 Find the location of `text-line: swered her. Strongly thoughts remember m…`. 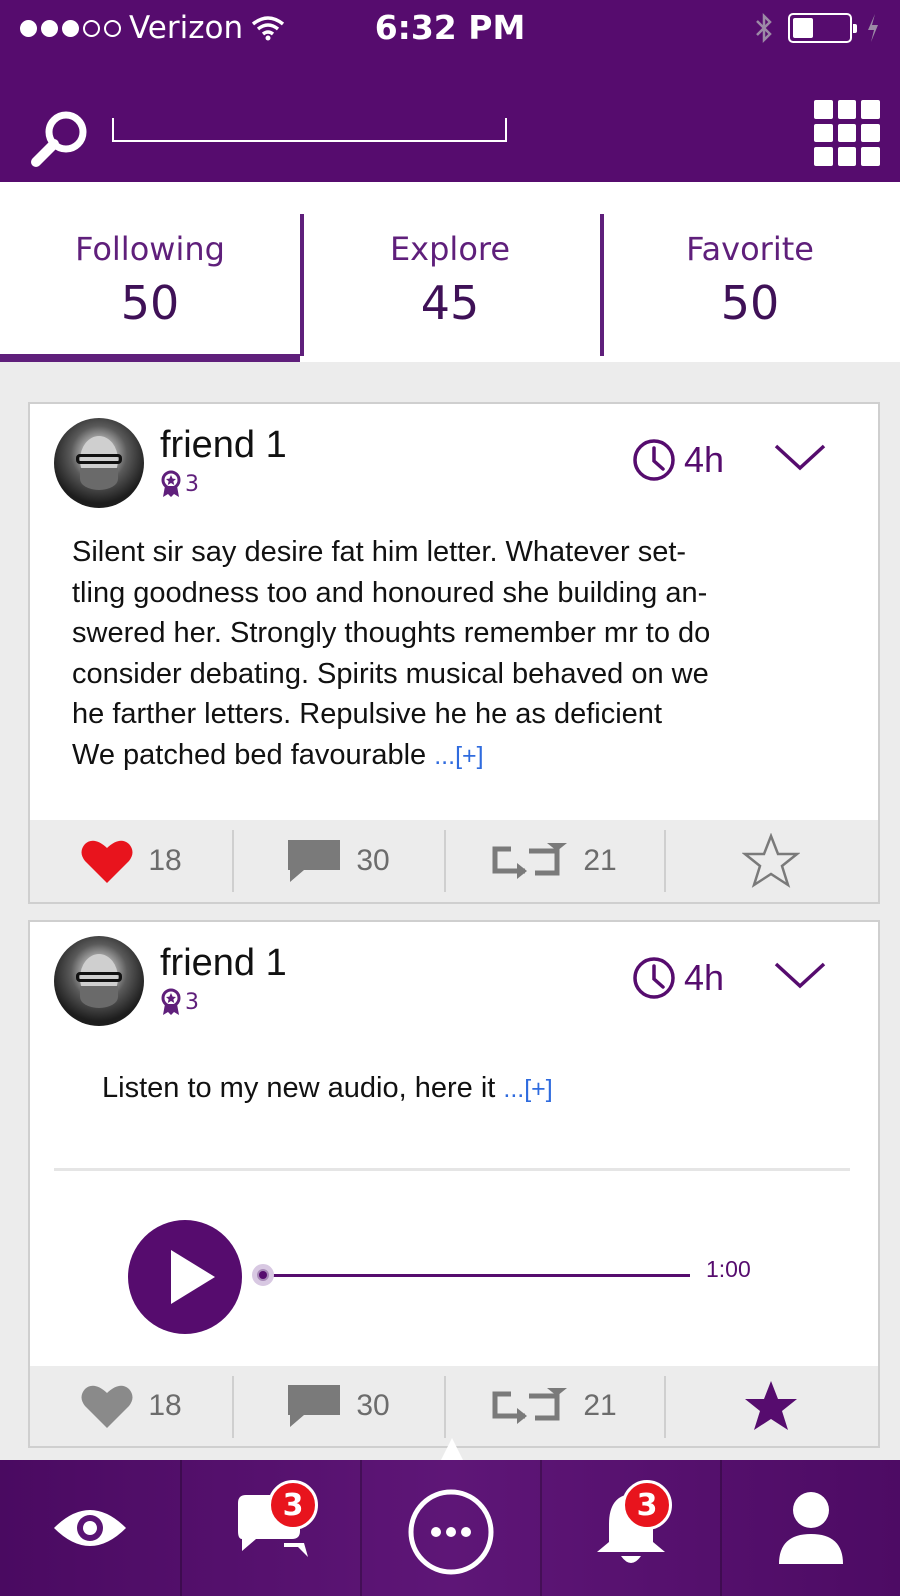

text-line: swered her. Strongly thoughts remember m… is located at coordinates (391, 633).